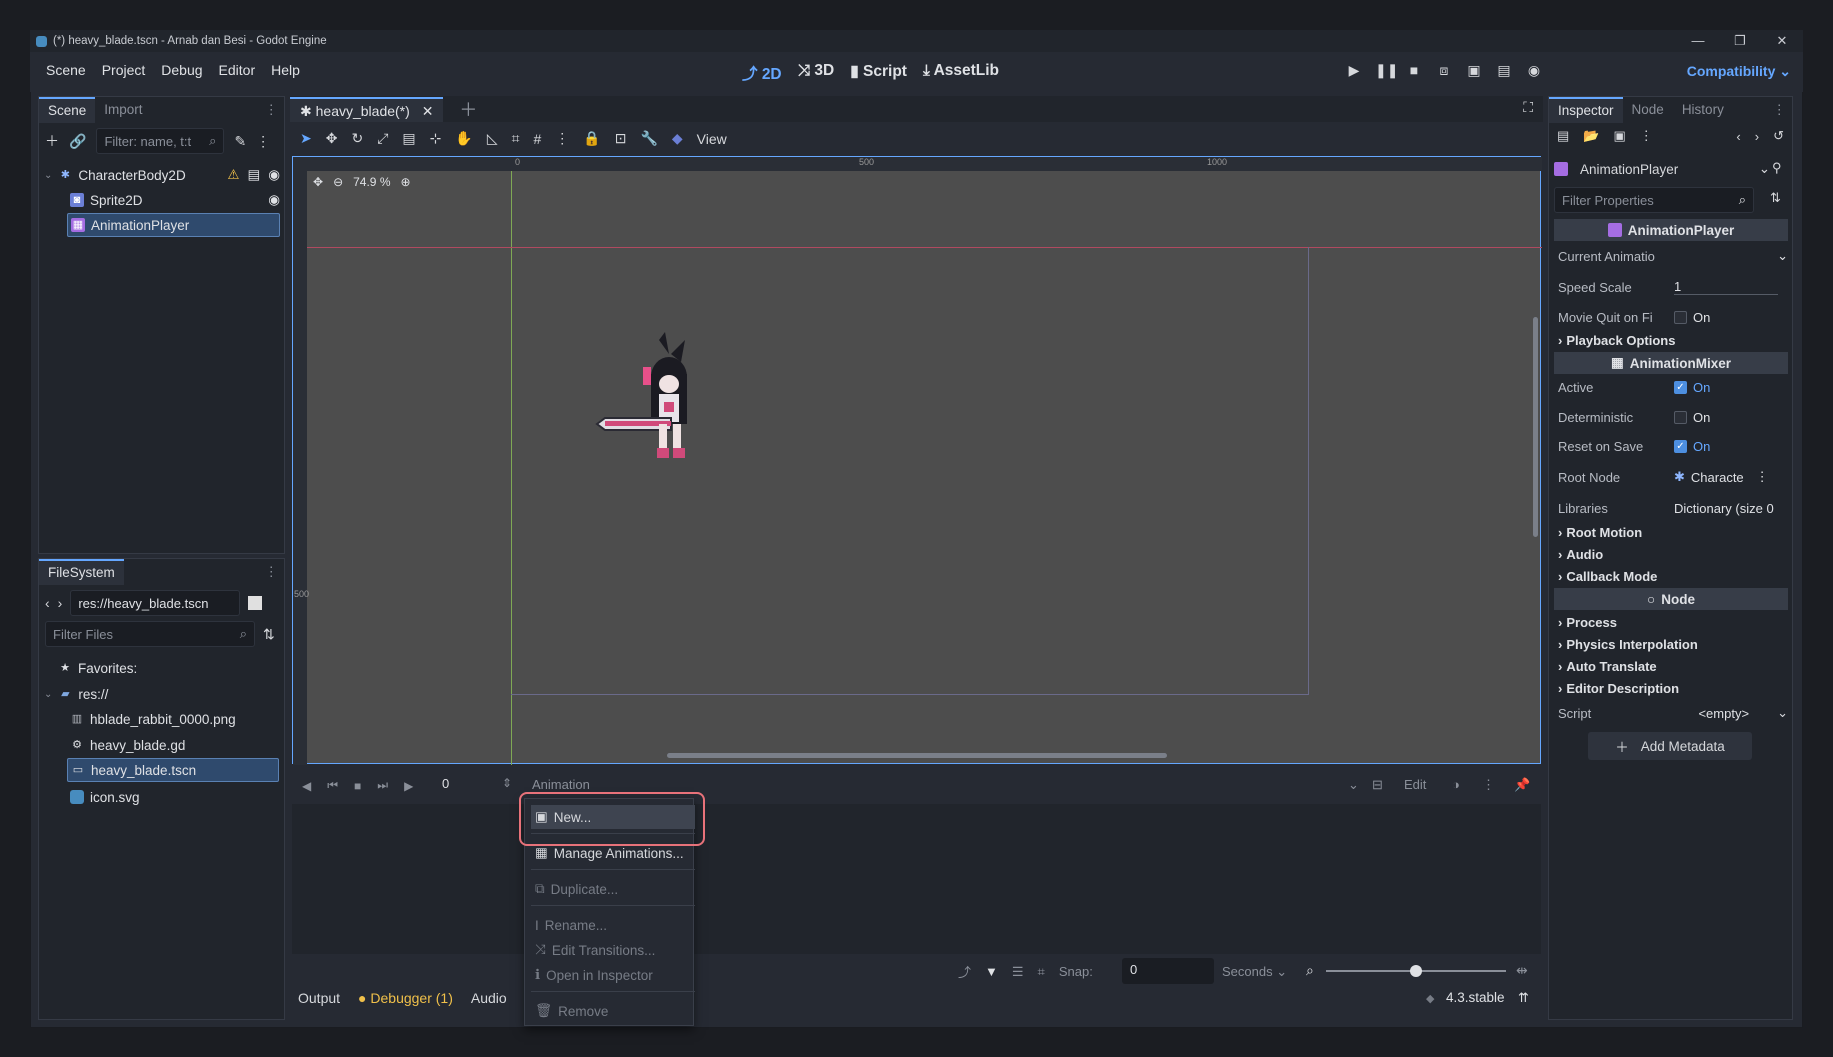  Describe the element at coordinates (1528, 107) in the screenshot. I see `distraction-free-icon: ⛶` at that location.